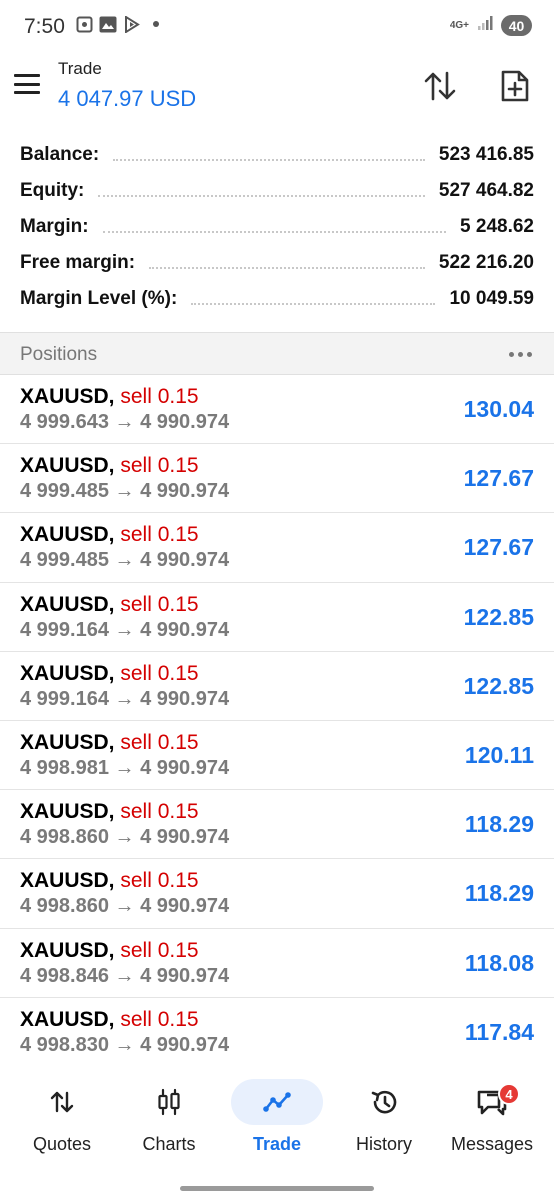  What do you see at coordinates (125, 422) in the screenshot?
I see `position-prices: 4 999.643 → 4 990.974` at bounding box center [125, 422].